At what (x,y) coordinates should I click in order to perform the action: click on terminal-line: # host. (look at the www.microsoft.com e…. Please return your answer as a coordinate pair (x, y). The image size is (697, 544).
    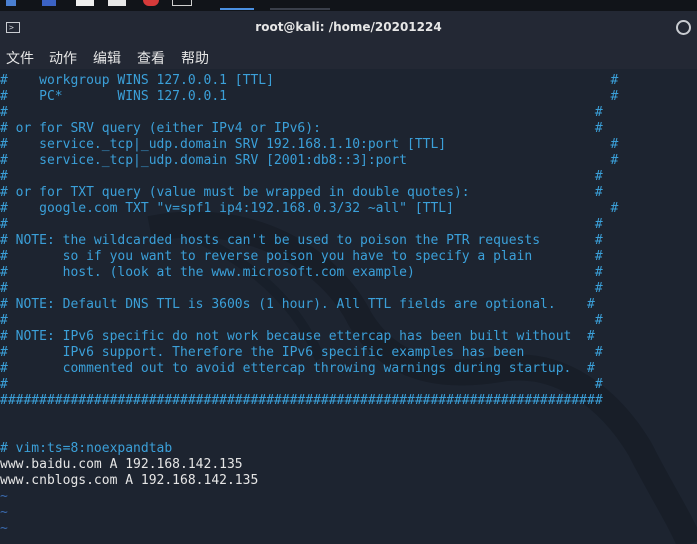
    Looking at the image, I should click on (301, 272).